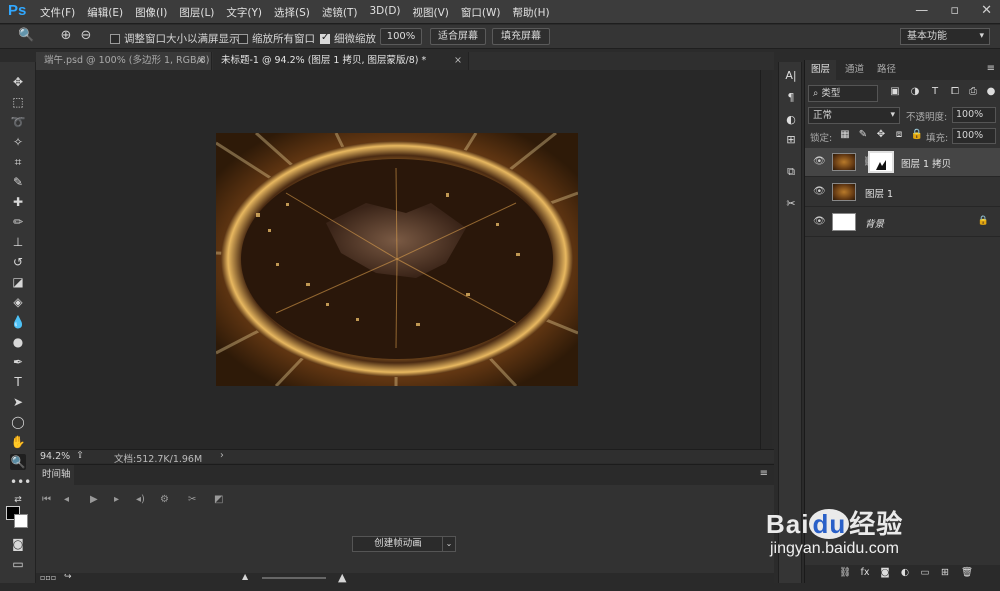 The image size is (1000, 591). Describe the element at coordinates (845, 574) in the screenshot. I see `link-layers-icon: ⛓` at that location.